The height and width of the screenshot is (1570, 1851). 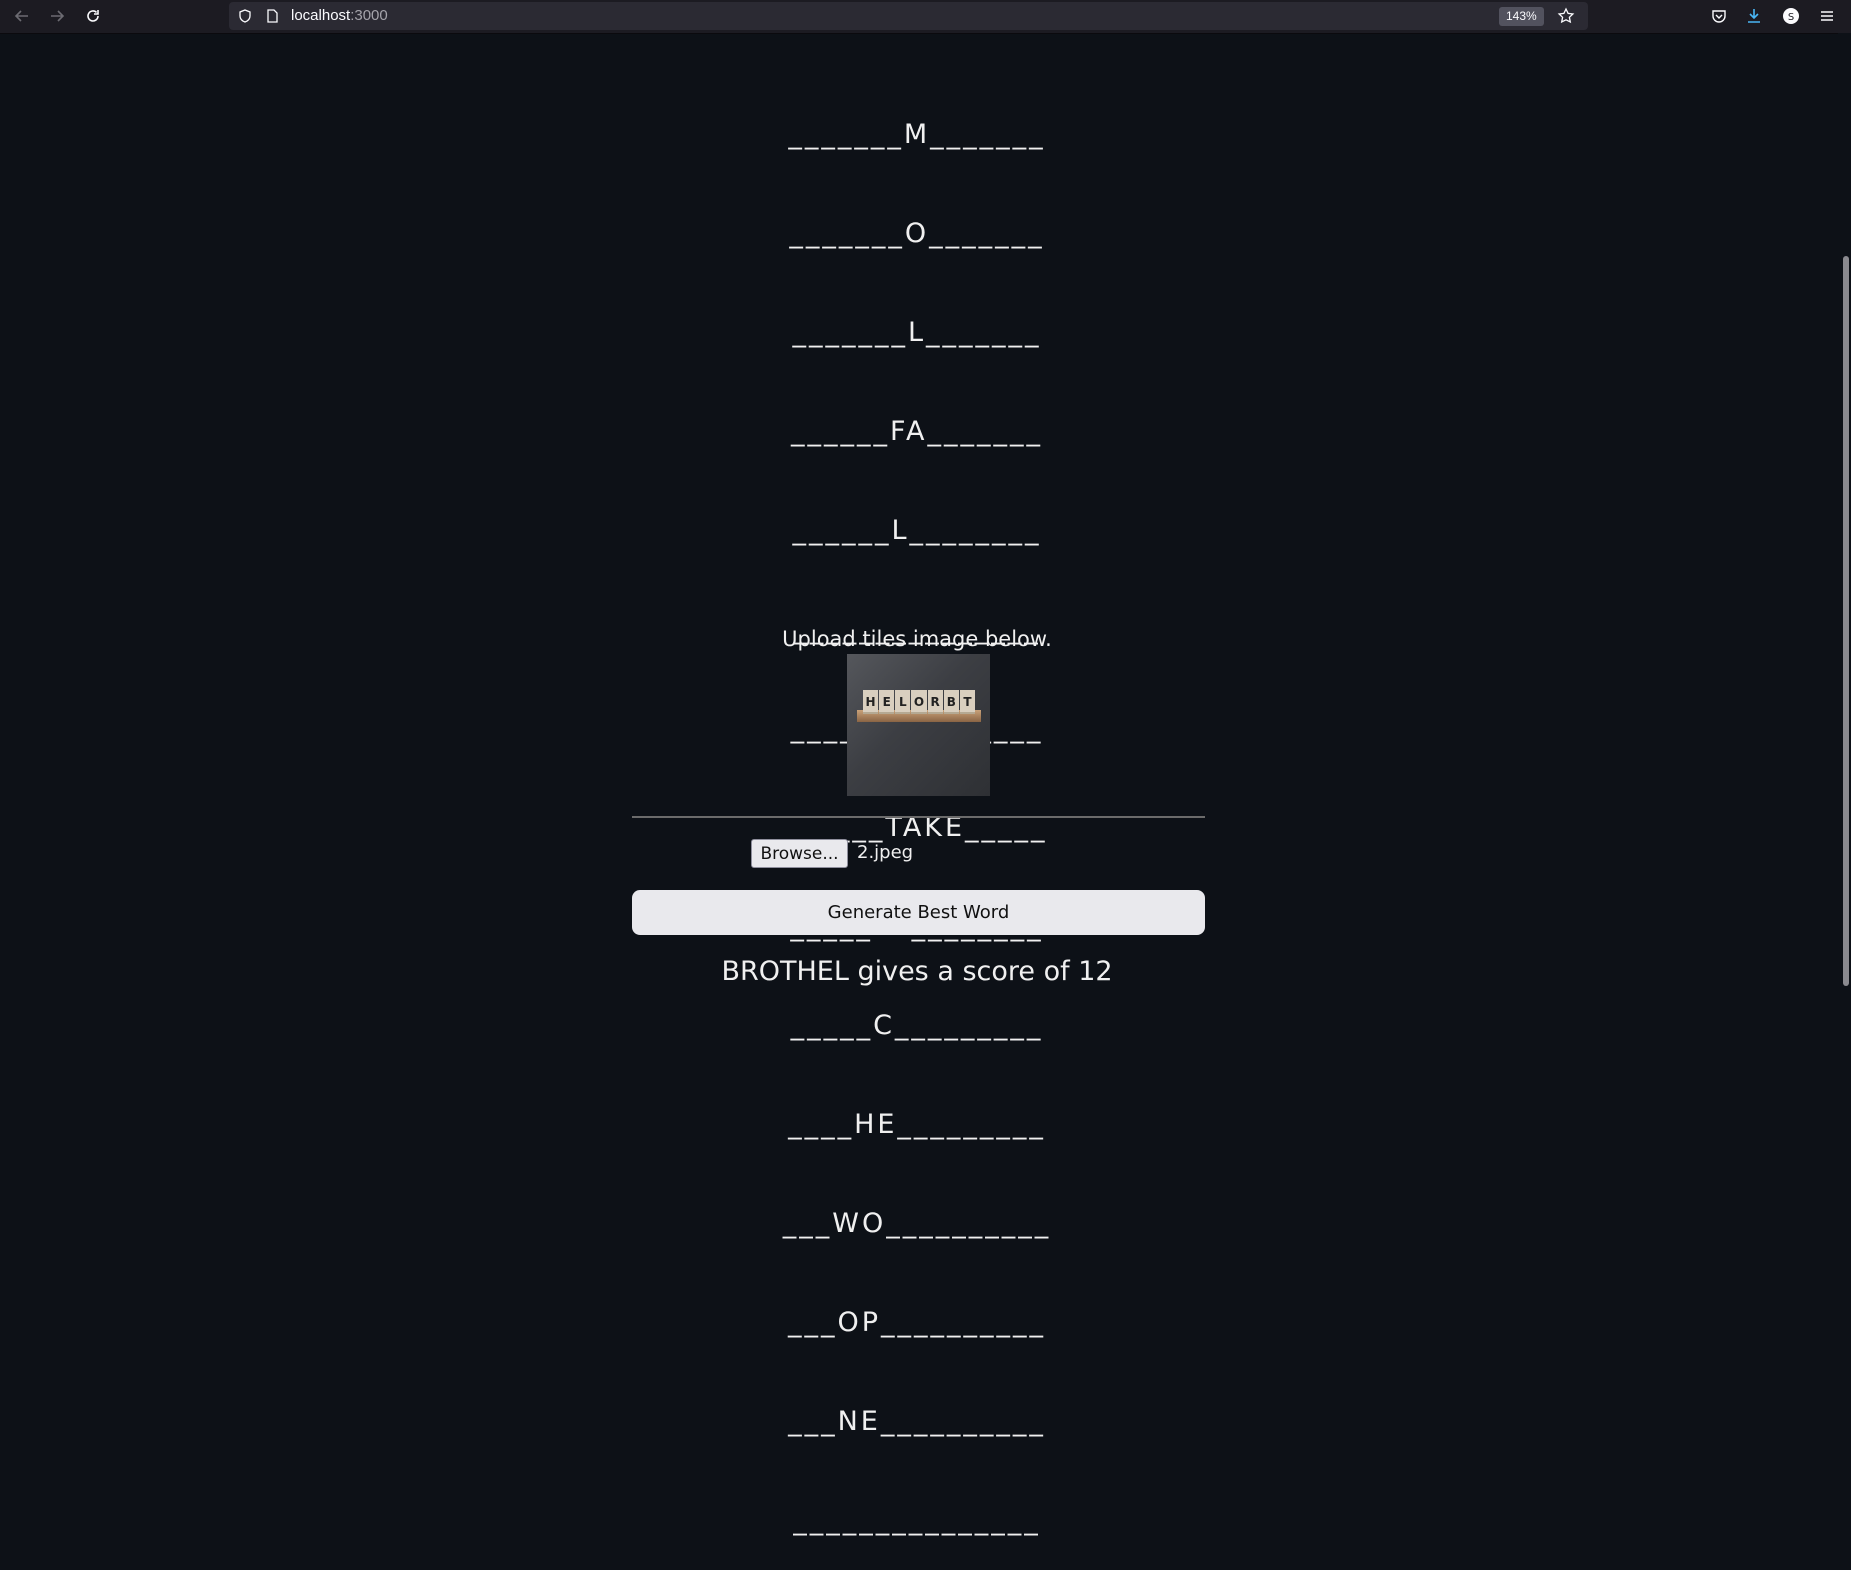 What do you see at coordinates (1827, 16) in the screenshot?
I see `hamburger-menu-icon` at bounding box center [1827, 16].